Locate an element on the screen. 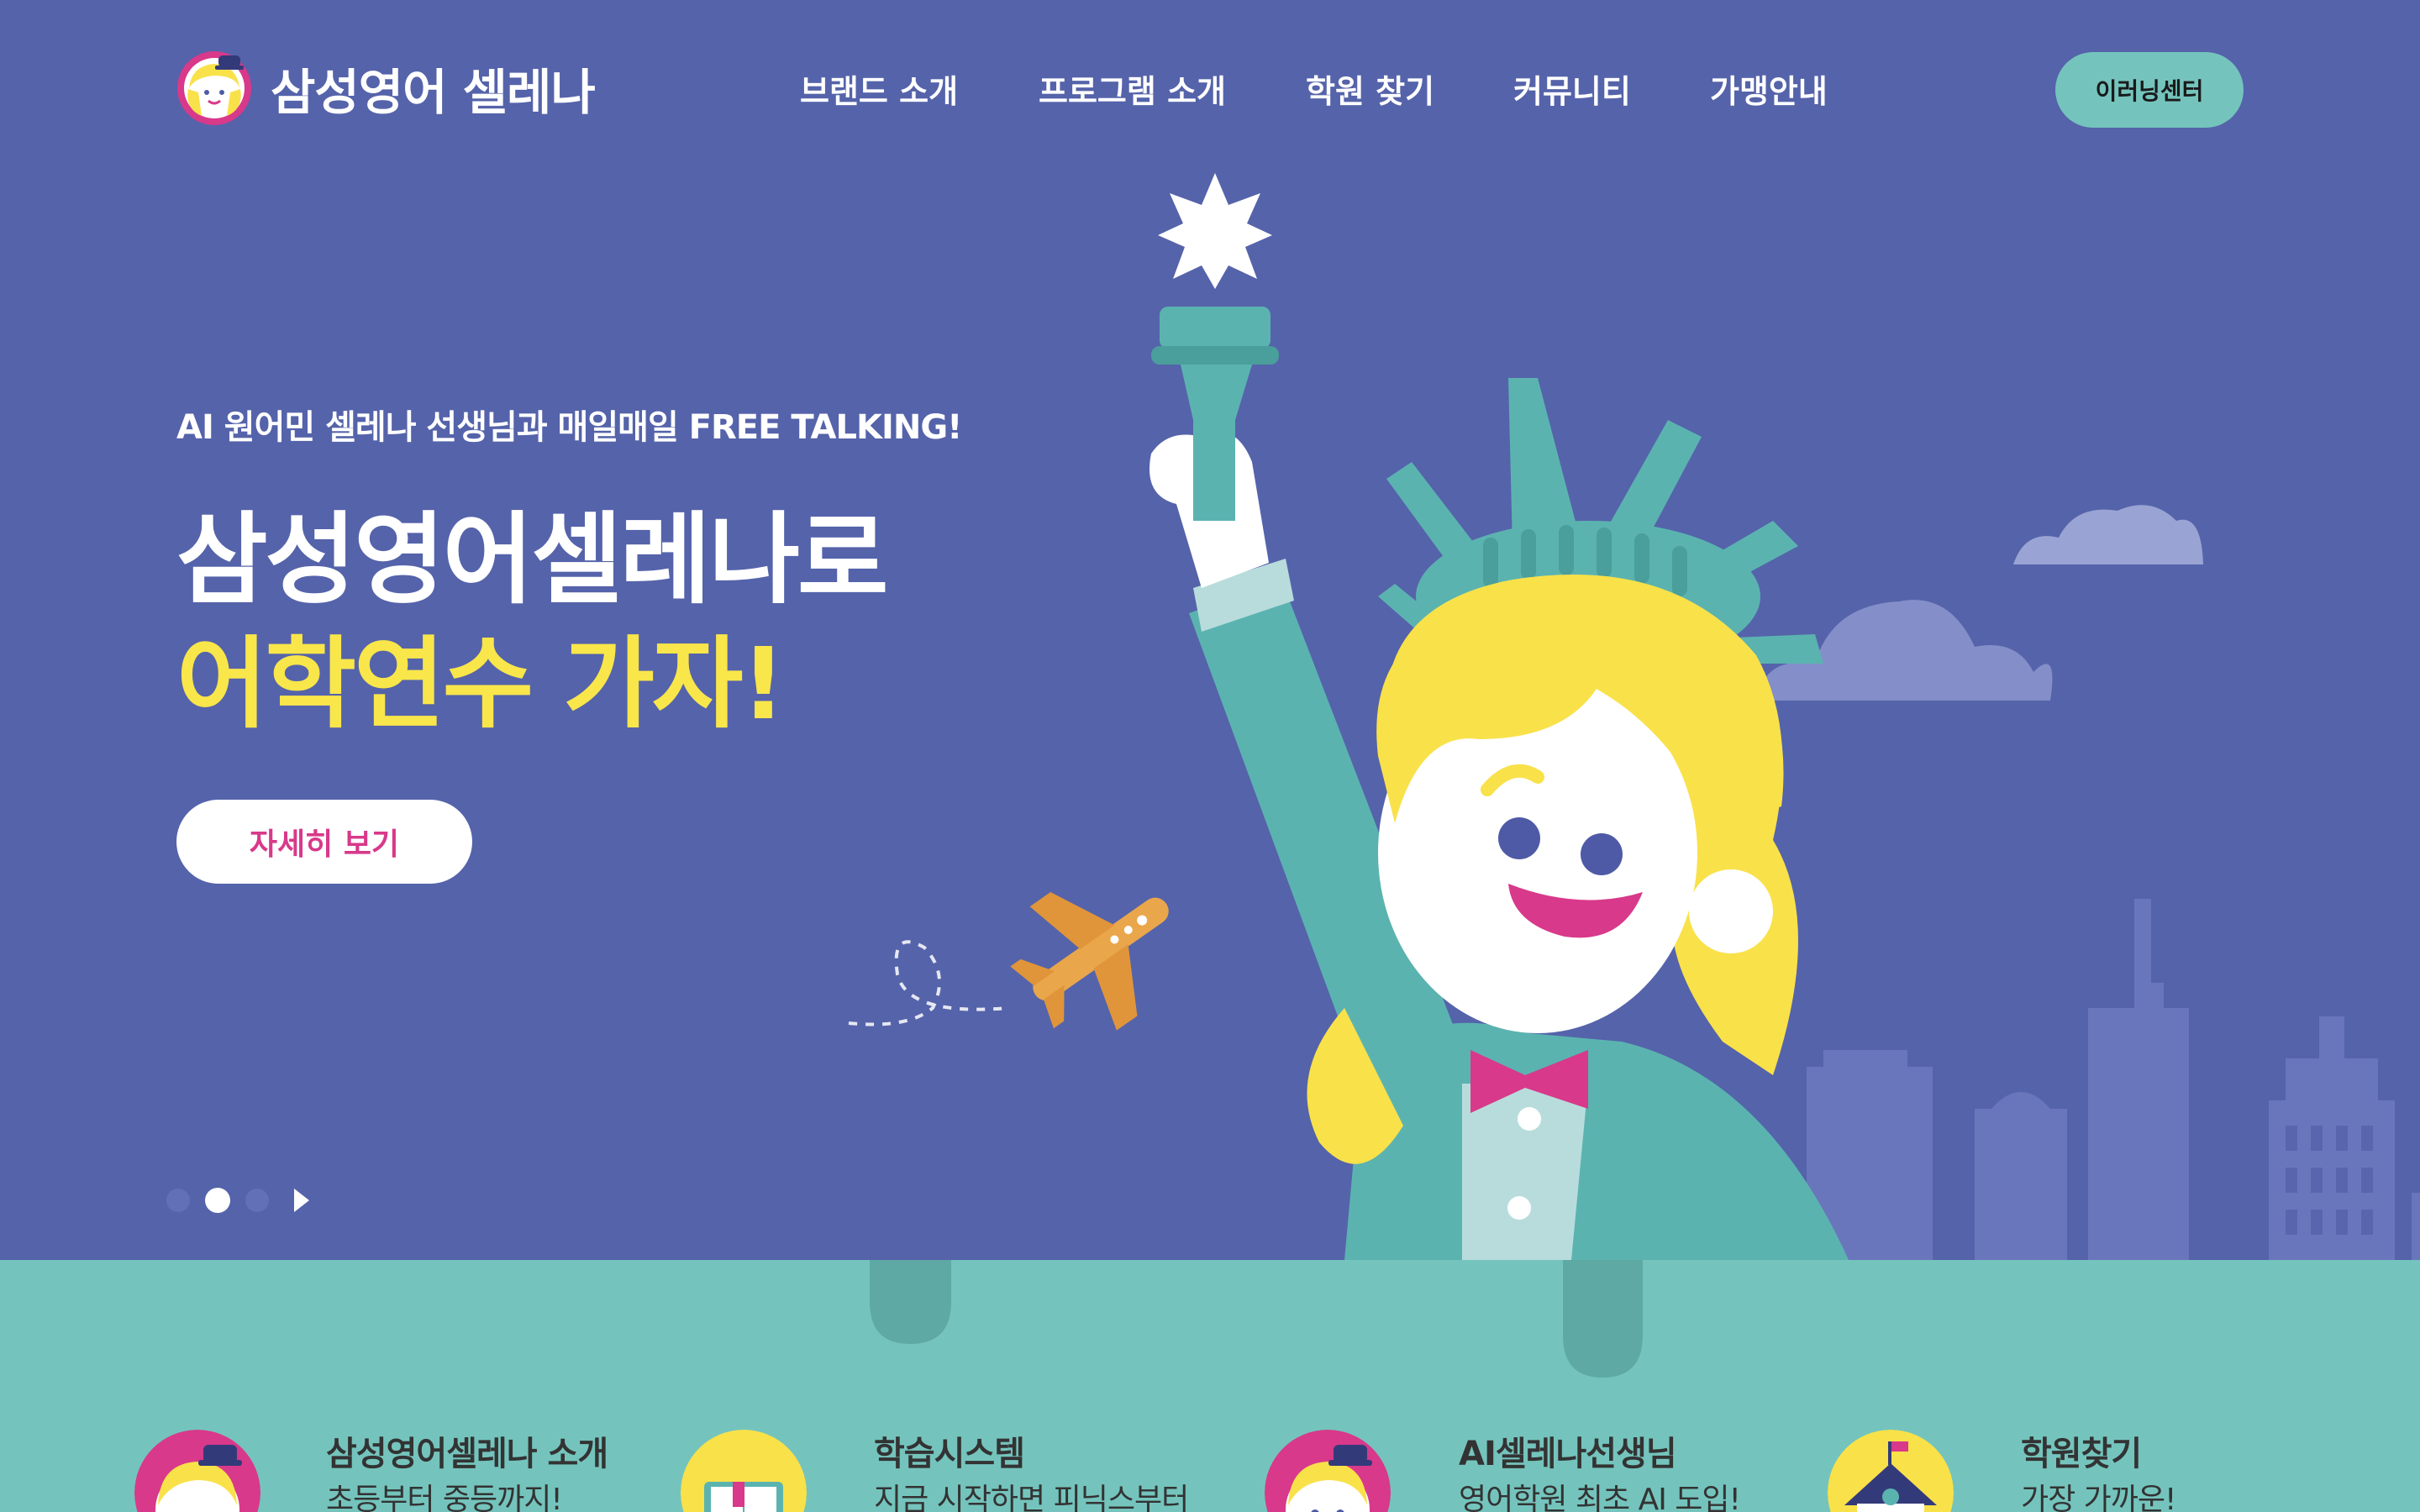 The height and width of the screenshot is (1512, 2420). feature-subtitle-learning-system: 지금 시작하면 피닉스부터 is located at coordinates (1031, 1497).